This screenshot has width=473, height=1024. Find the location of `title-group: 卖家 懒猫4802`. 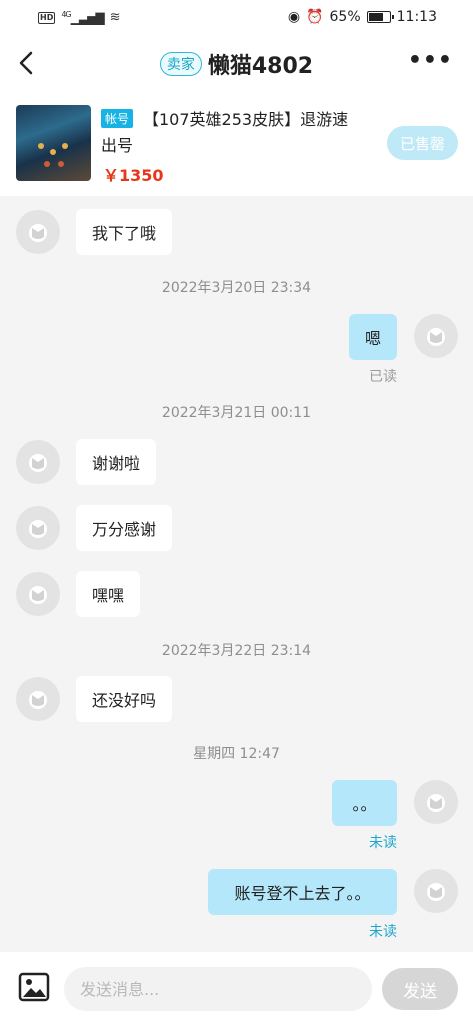

title-group: 卖家 懒猫4802 is located at coordinates (236, 64).